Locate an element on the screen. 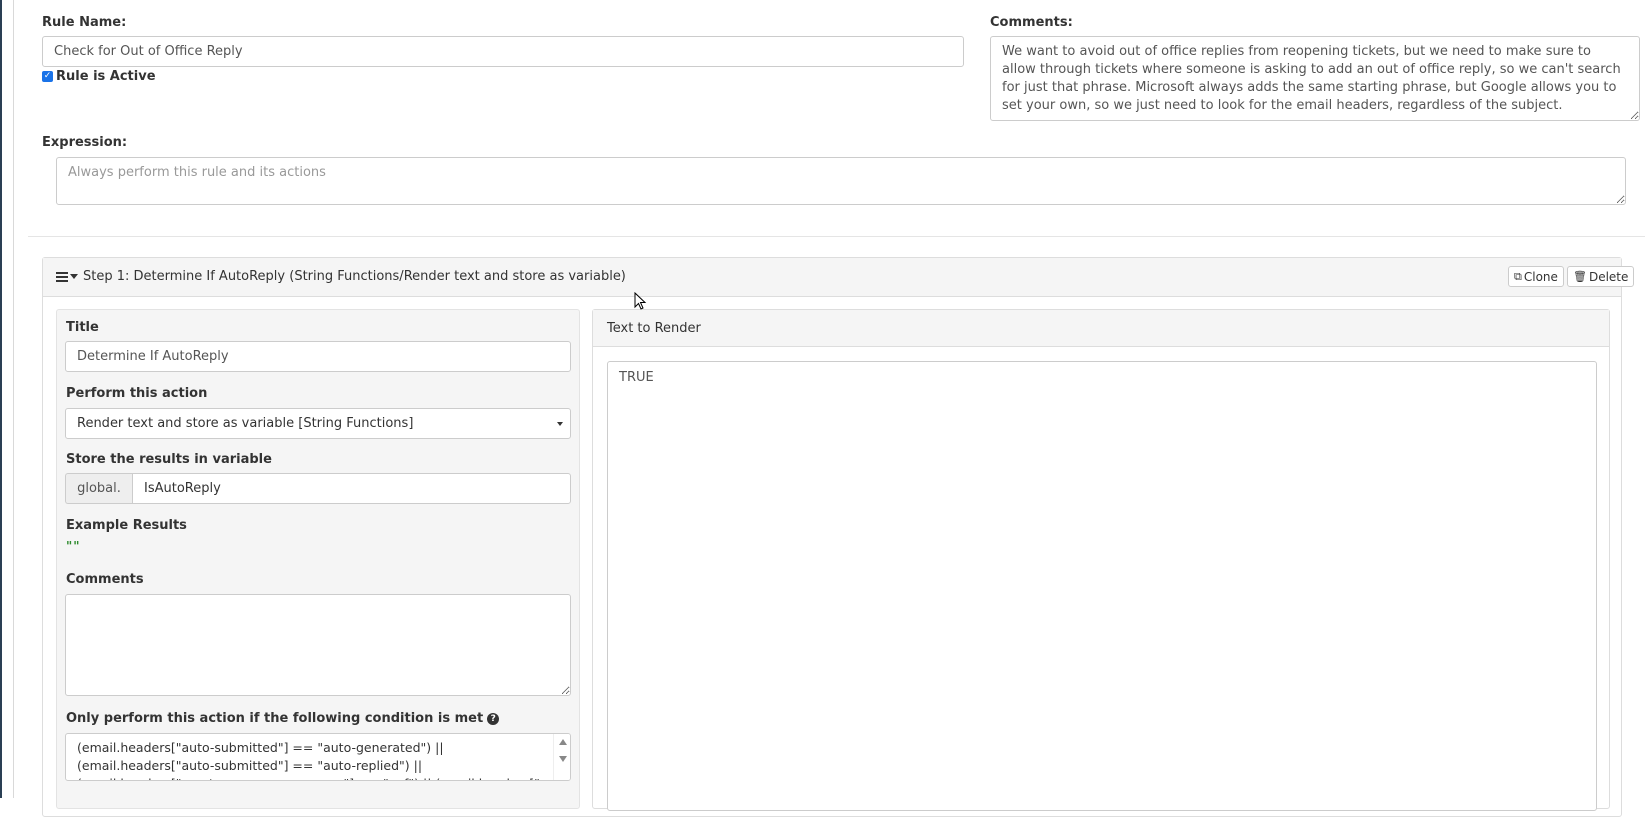  step-comments-textarea is located at coordinates (318, 645).